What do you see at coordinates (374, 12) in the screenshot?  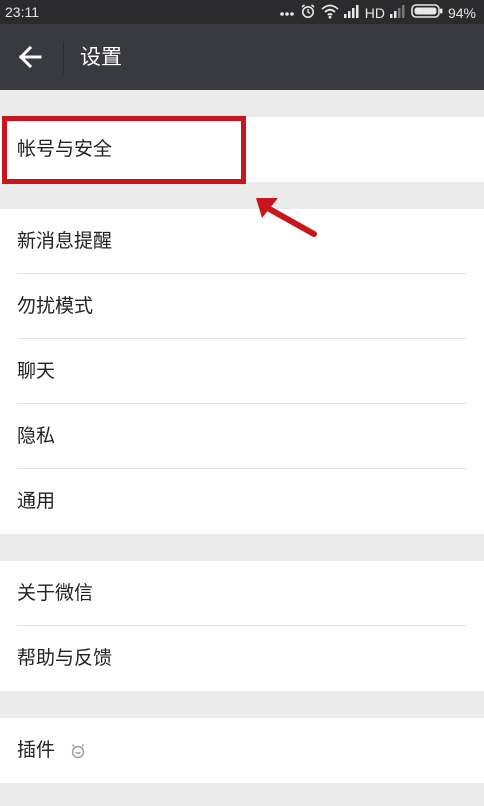 I see `network-type-label: HD` at bounding box center [374, 12].